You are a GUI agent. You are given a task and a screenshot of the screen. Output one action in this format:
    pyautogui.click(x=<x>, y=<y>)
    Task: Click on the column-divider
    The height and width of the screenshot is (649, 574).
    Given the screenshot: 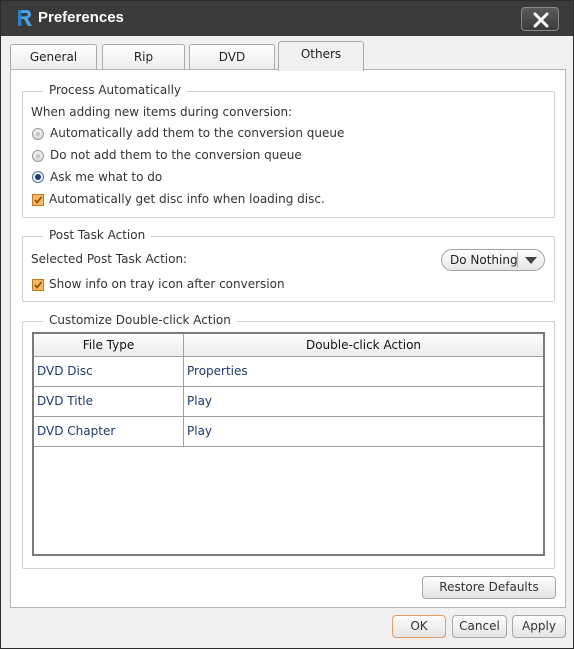 What is the action you would take?
    pyautogui.click(x=183, y=390)
    